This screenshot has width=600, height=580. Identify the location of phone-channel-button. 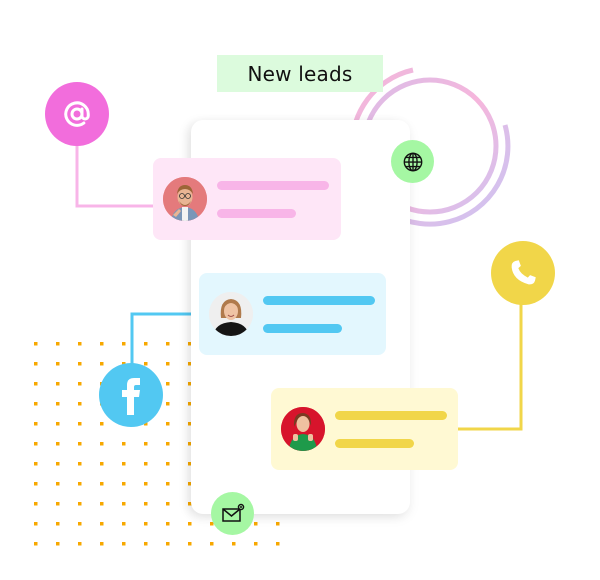
(523, 273).